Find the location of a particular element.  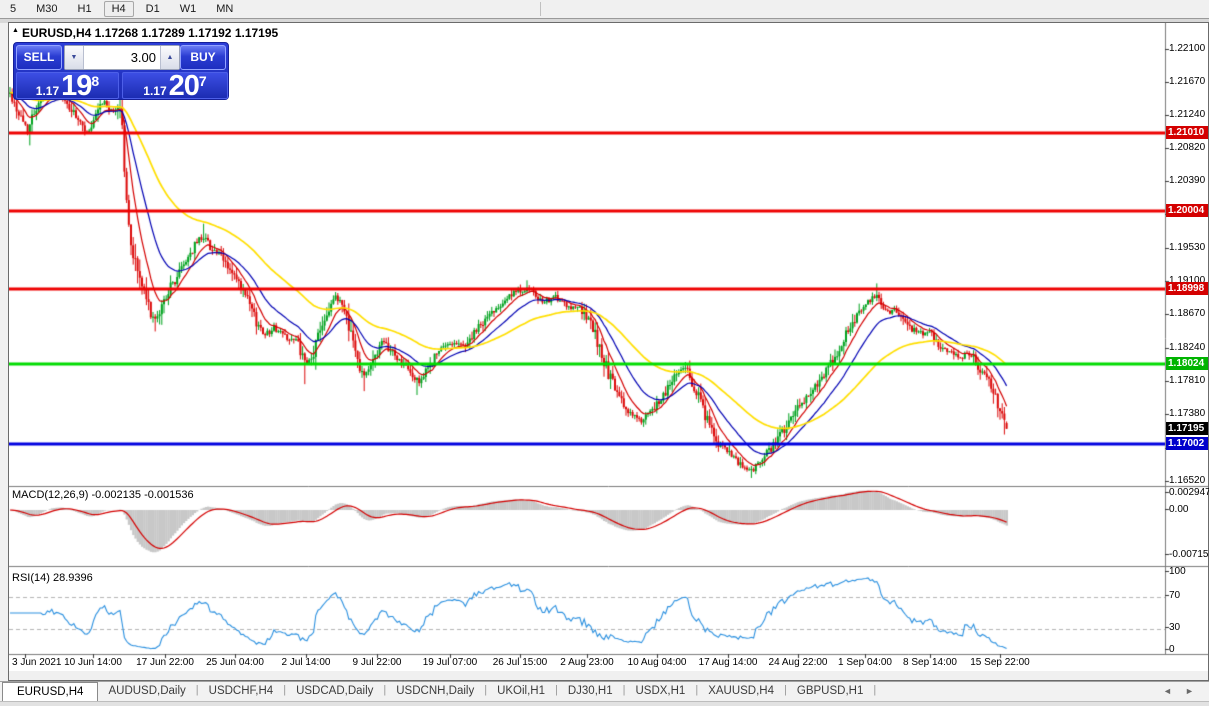

time-axis-label: 9 Jul 22:00 is located at coordinates (377, 662).